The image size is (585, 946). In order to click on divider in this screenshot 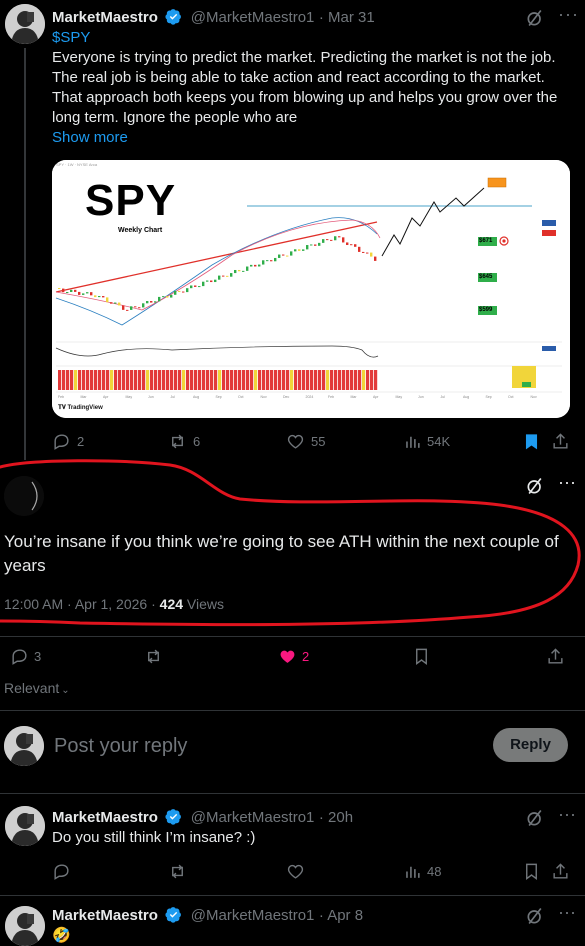, I will do `click(292, 793)`.